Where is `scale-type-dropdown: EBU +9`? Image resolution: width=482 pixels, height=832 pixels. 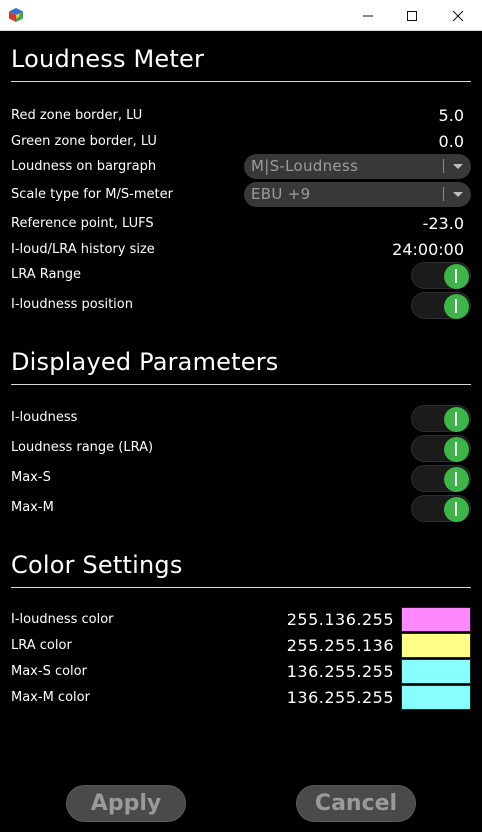 scale-type-dropdown: EBU +9 is located at coordinates (357, 194).